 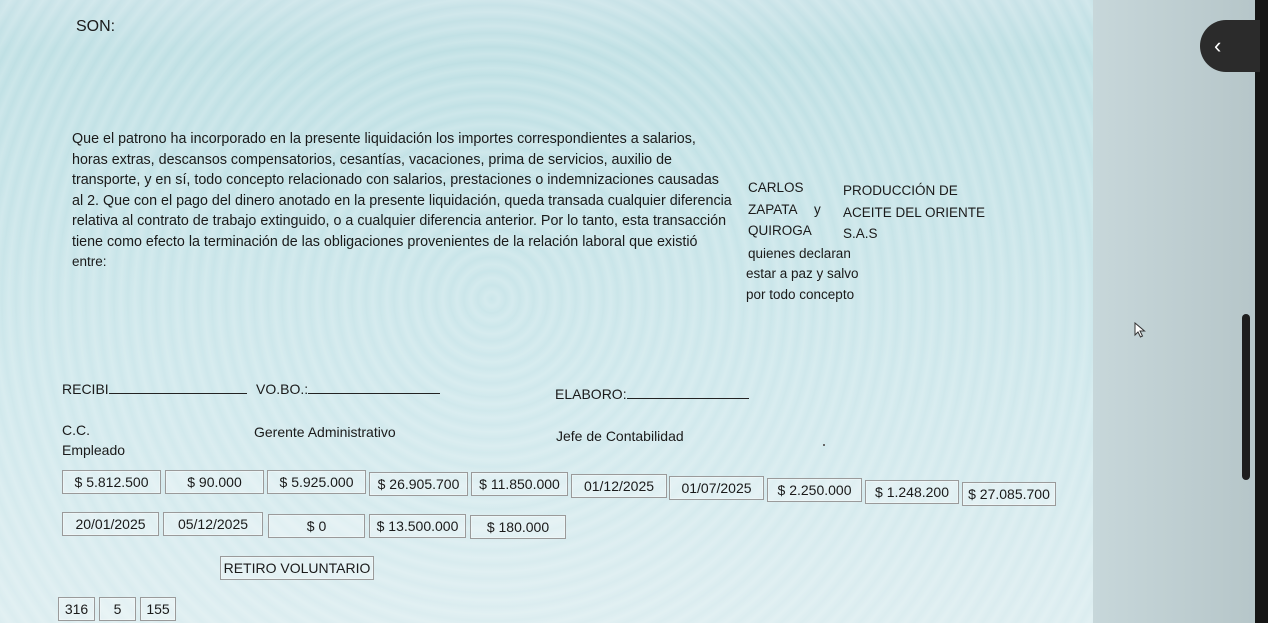 I want to click on employee-name-line2: ZAPATA, so click(x=773, y=209).